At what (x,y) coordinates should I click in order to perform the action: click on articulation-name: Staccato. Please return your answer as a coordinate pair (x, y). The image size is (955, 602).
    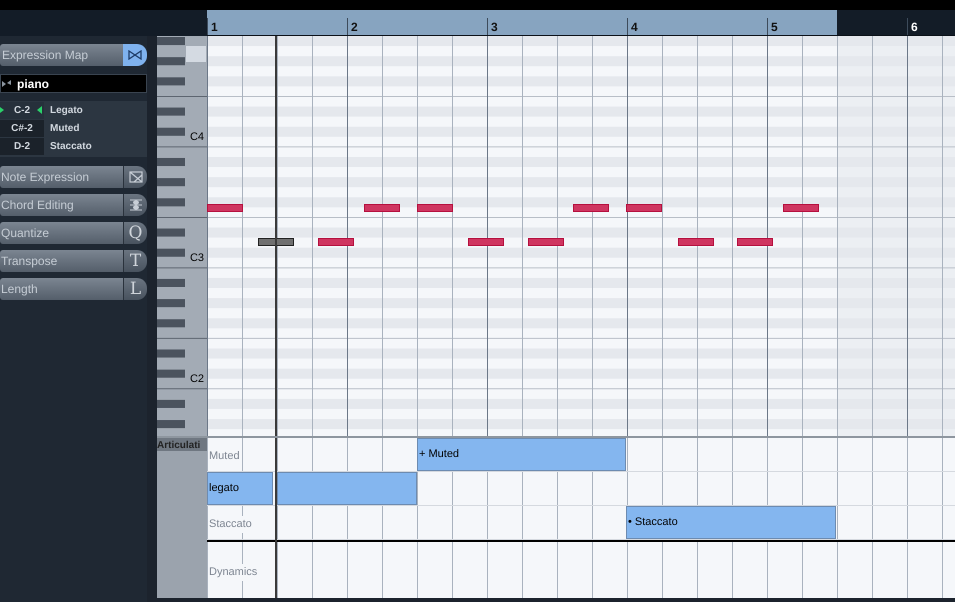
    Looking at the image, I should click on (70, 147).